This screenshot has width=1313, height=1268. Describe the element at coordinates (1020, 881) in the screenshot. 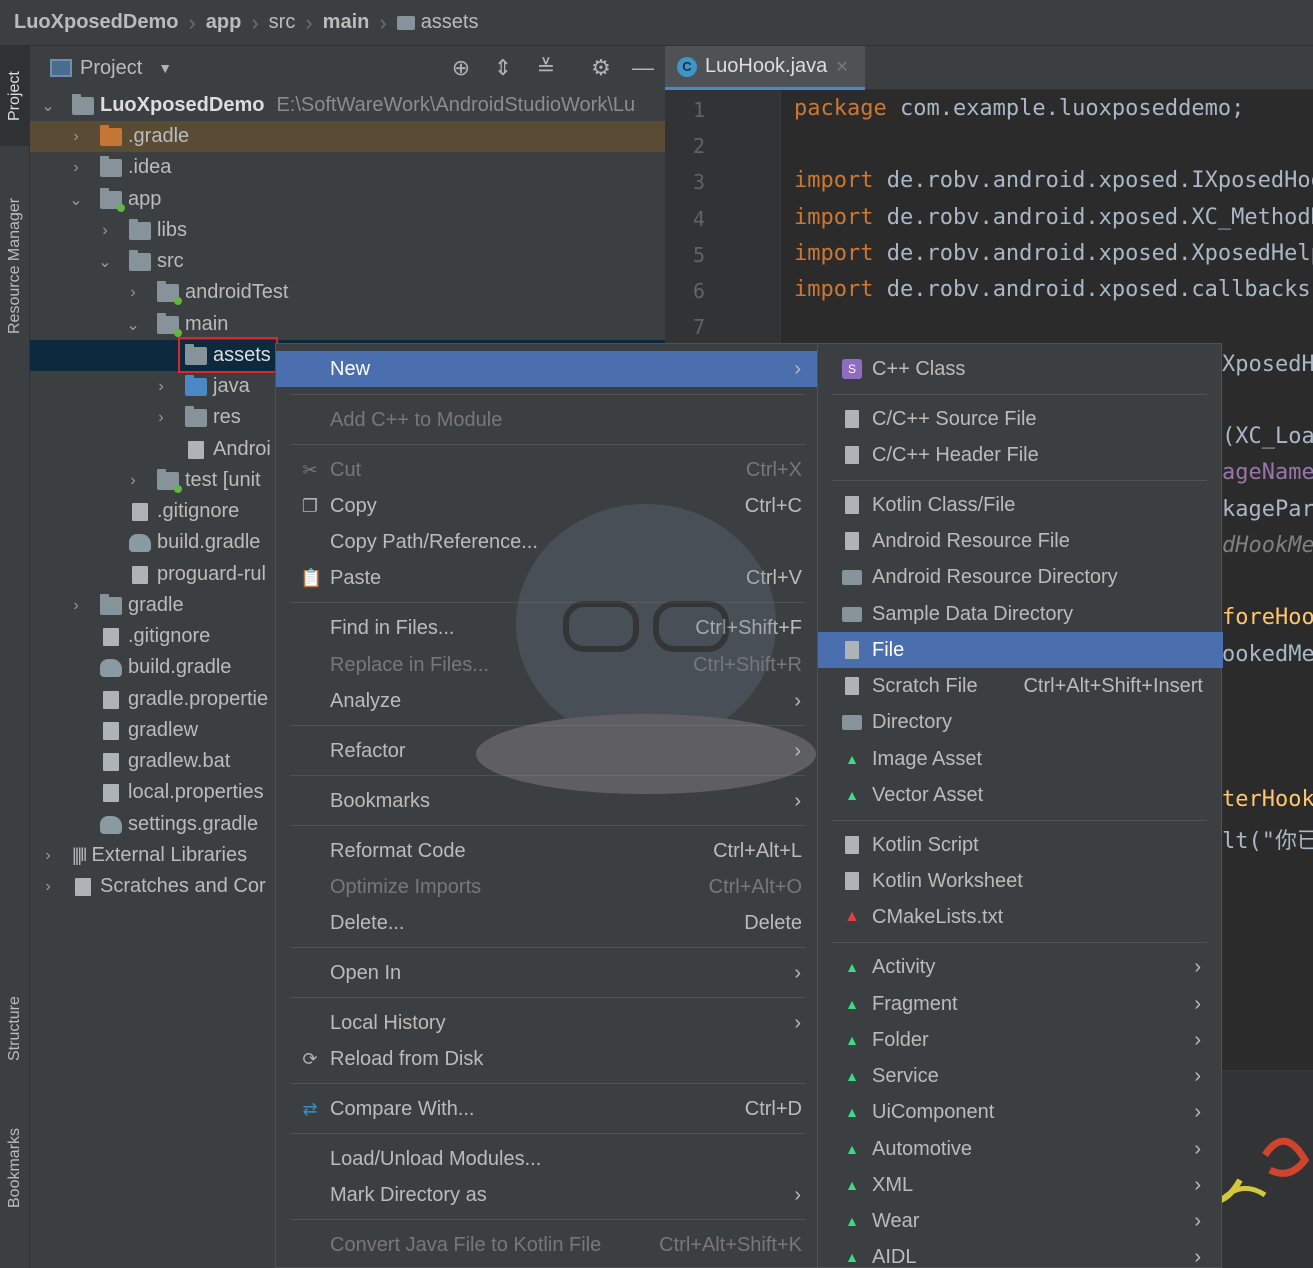

I see `submenu-item-kotlin-worksheet: Kotlin Worksheet` at that location.